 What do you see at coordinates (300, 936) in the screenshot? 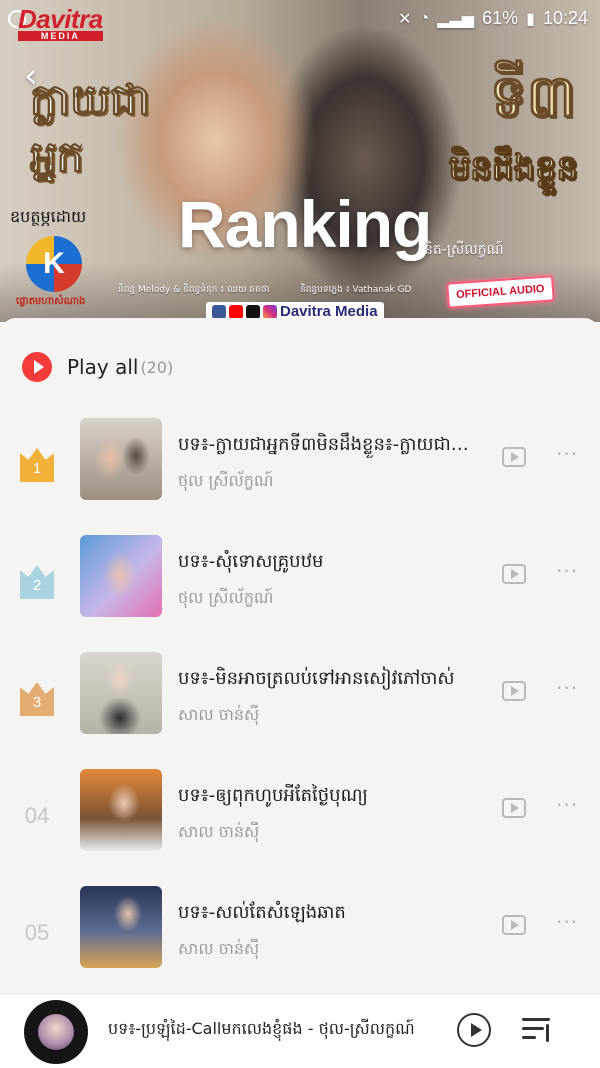
I see `track-row: 05 បទ៖-សល់តែសំឡេងឆាត សាល ចាន់ស៊ី ···` at bounding box center [300, 936].